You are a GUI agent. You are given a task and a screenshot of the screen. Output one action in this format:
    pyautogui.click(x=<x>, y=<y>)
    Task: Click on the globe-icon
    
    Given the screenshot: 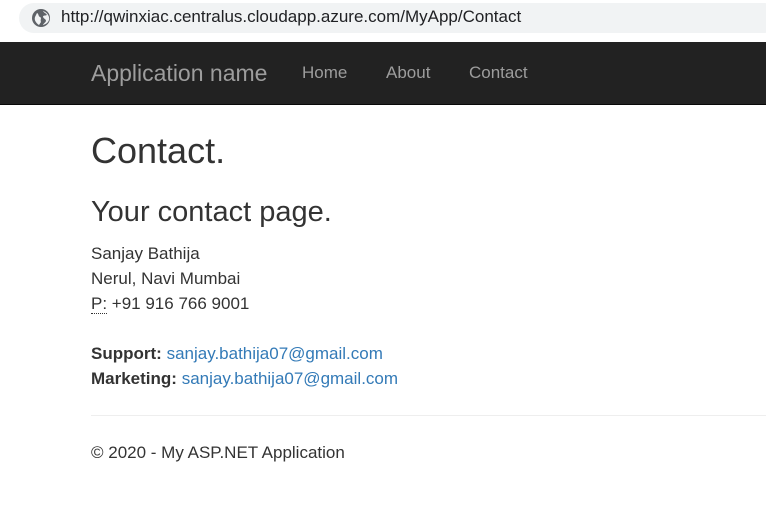 What is the action you would take?
    pyautogui.click(x=41, y=18)
    